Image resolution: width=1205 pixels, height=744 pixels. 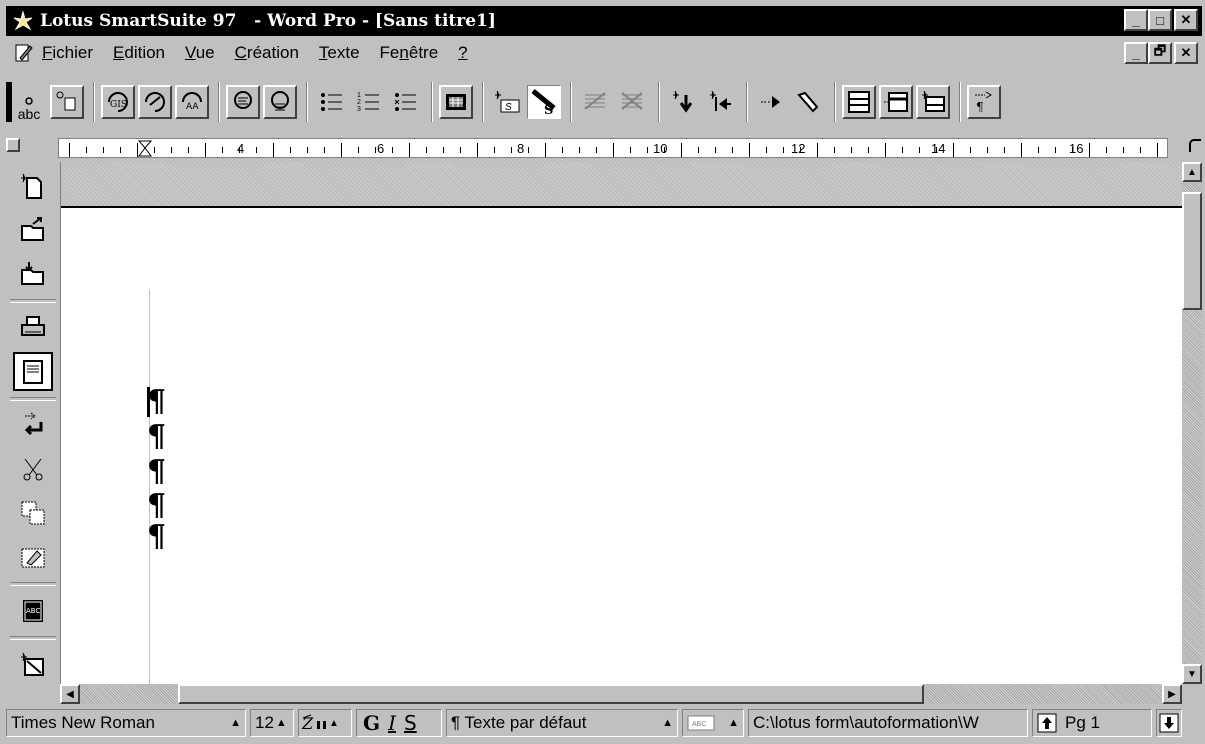 I want to click on page-layout-icon, so click(x=859, y=102).